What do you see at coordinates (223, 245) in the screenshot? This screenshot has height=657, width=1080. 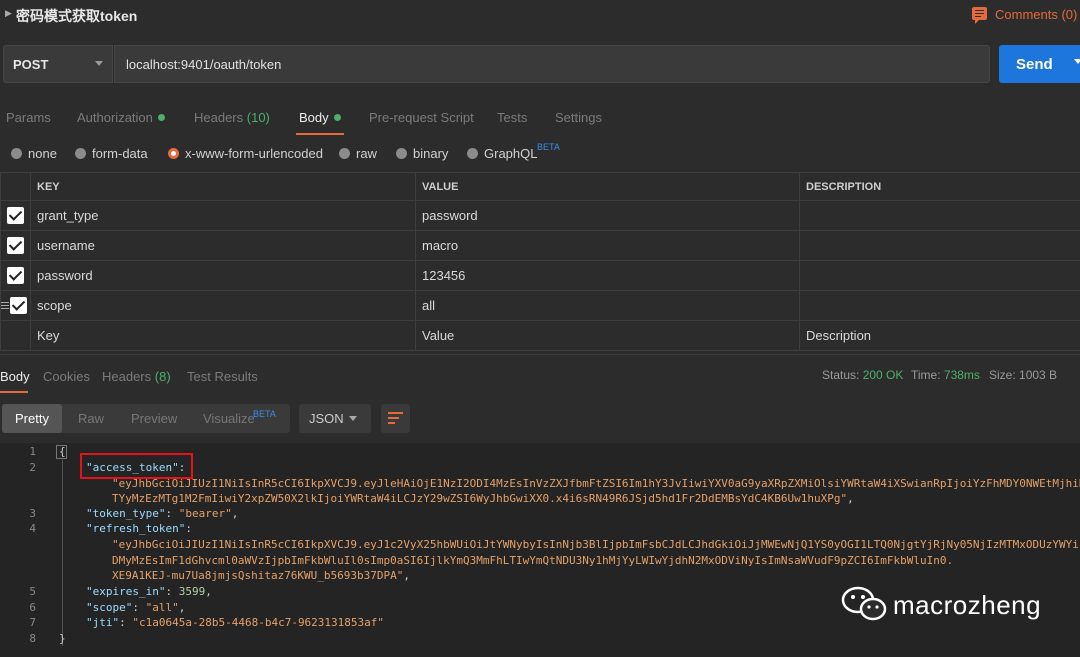 I see `key-cell: username` at bounding box center [223, 245].